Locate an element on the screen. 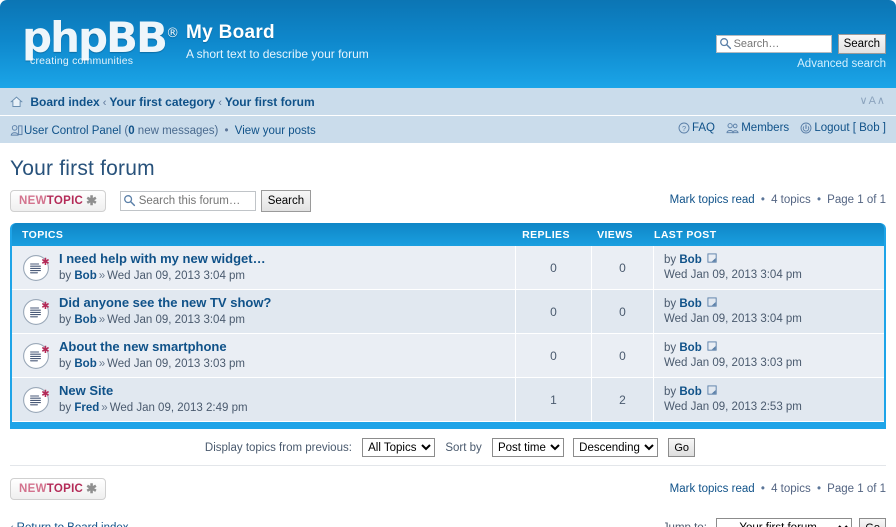 The image size is (896, 527). breadcrumb-category: Your first category is located at coordinates (162, 102).